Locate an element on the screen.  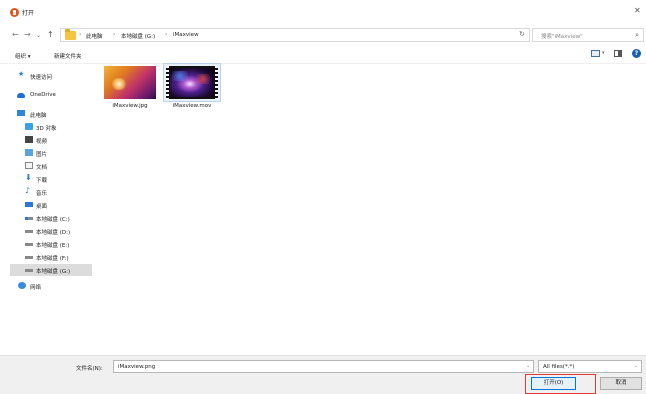
organize-button: 组织 ▾ is located at coordinates (23, 56).